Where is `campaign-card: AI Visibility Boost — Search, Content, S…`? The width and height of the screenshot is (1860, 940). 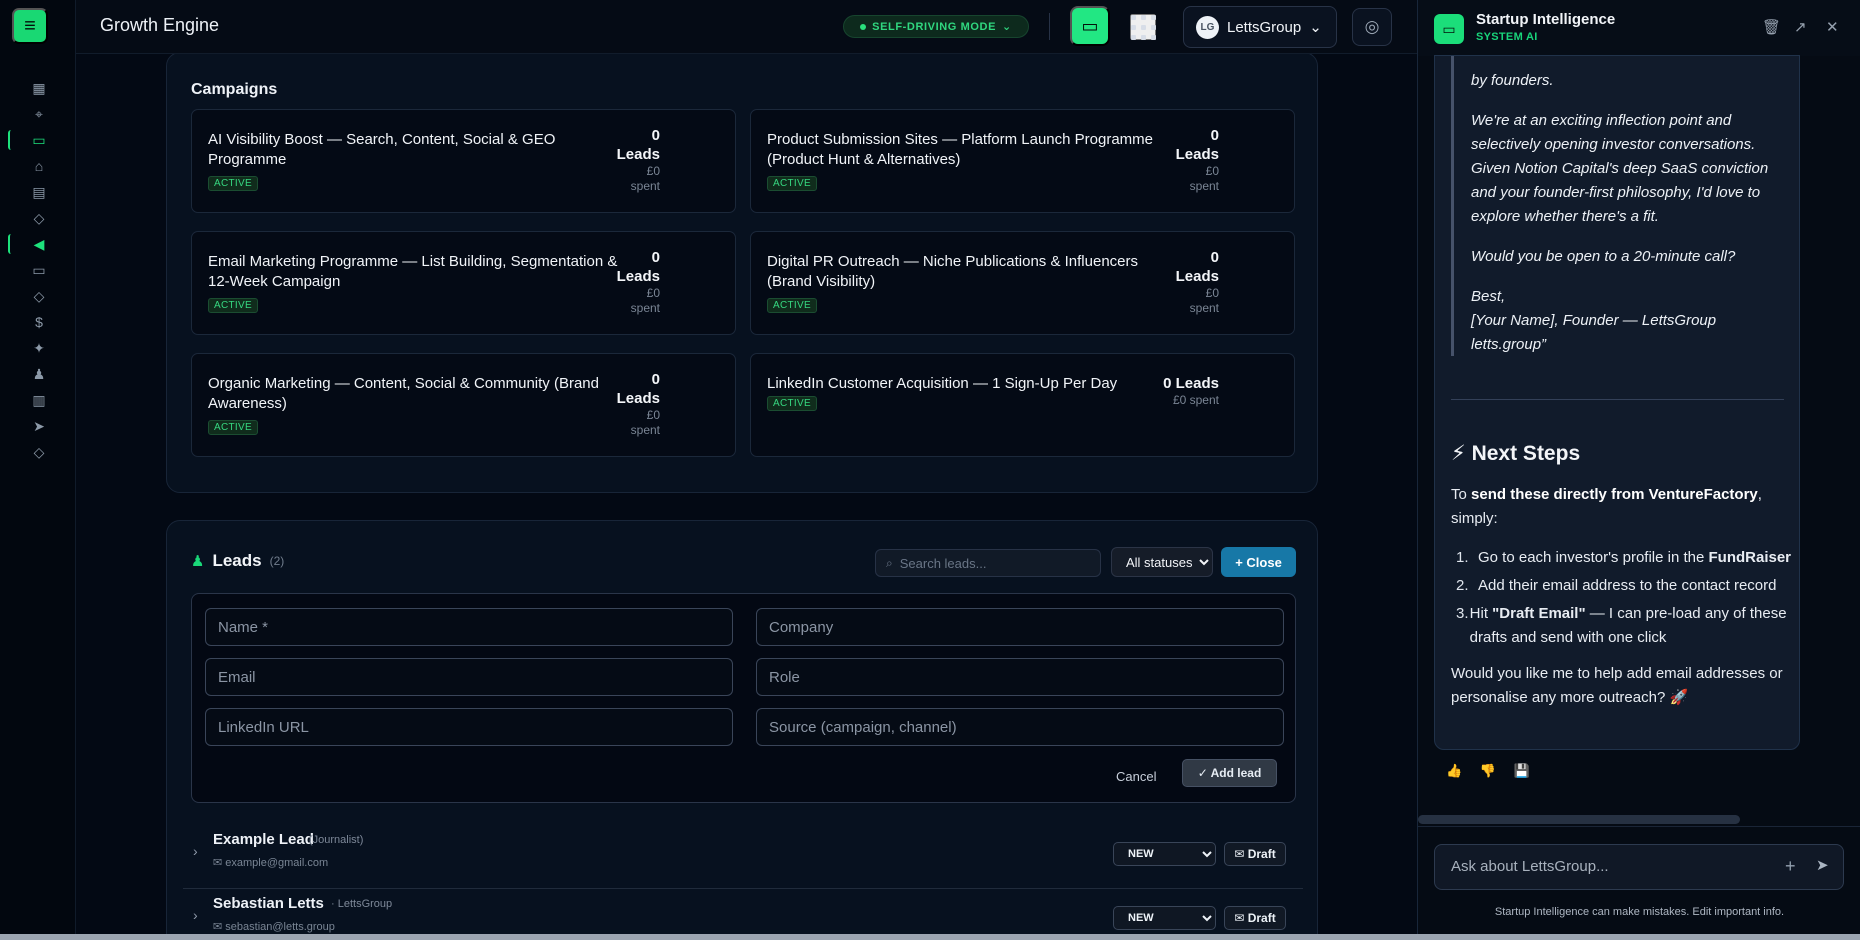 campaign-card: AI Visibility Boost — Search, Content, S… is located at coordinates (463, 161).